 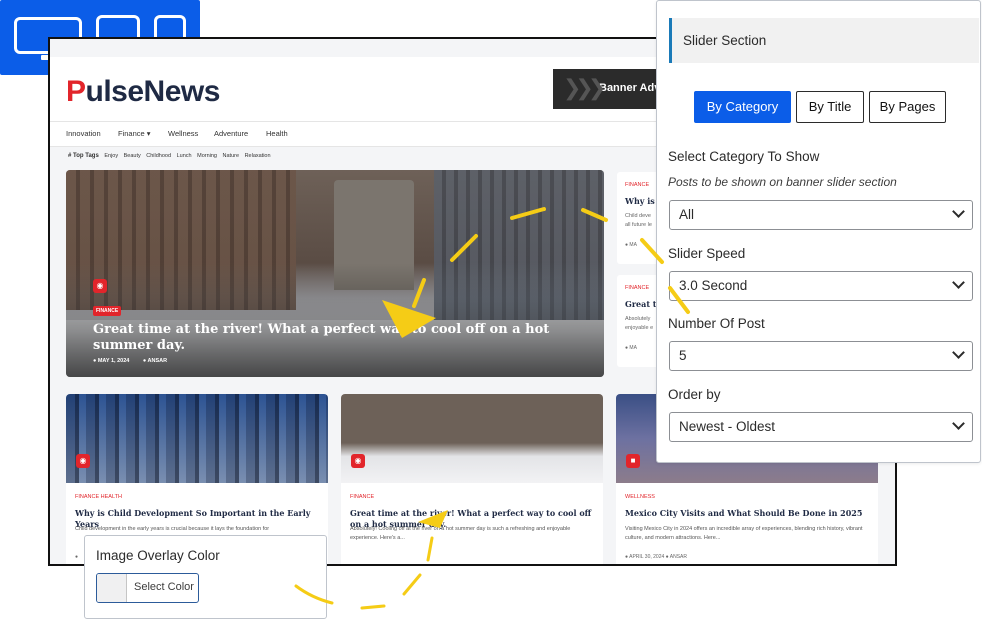 I want to click on nav-health: Health, so click(x=277, y=133).